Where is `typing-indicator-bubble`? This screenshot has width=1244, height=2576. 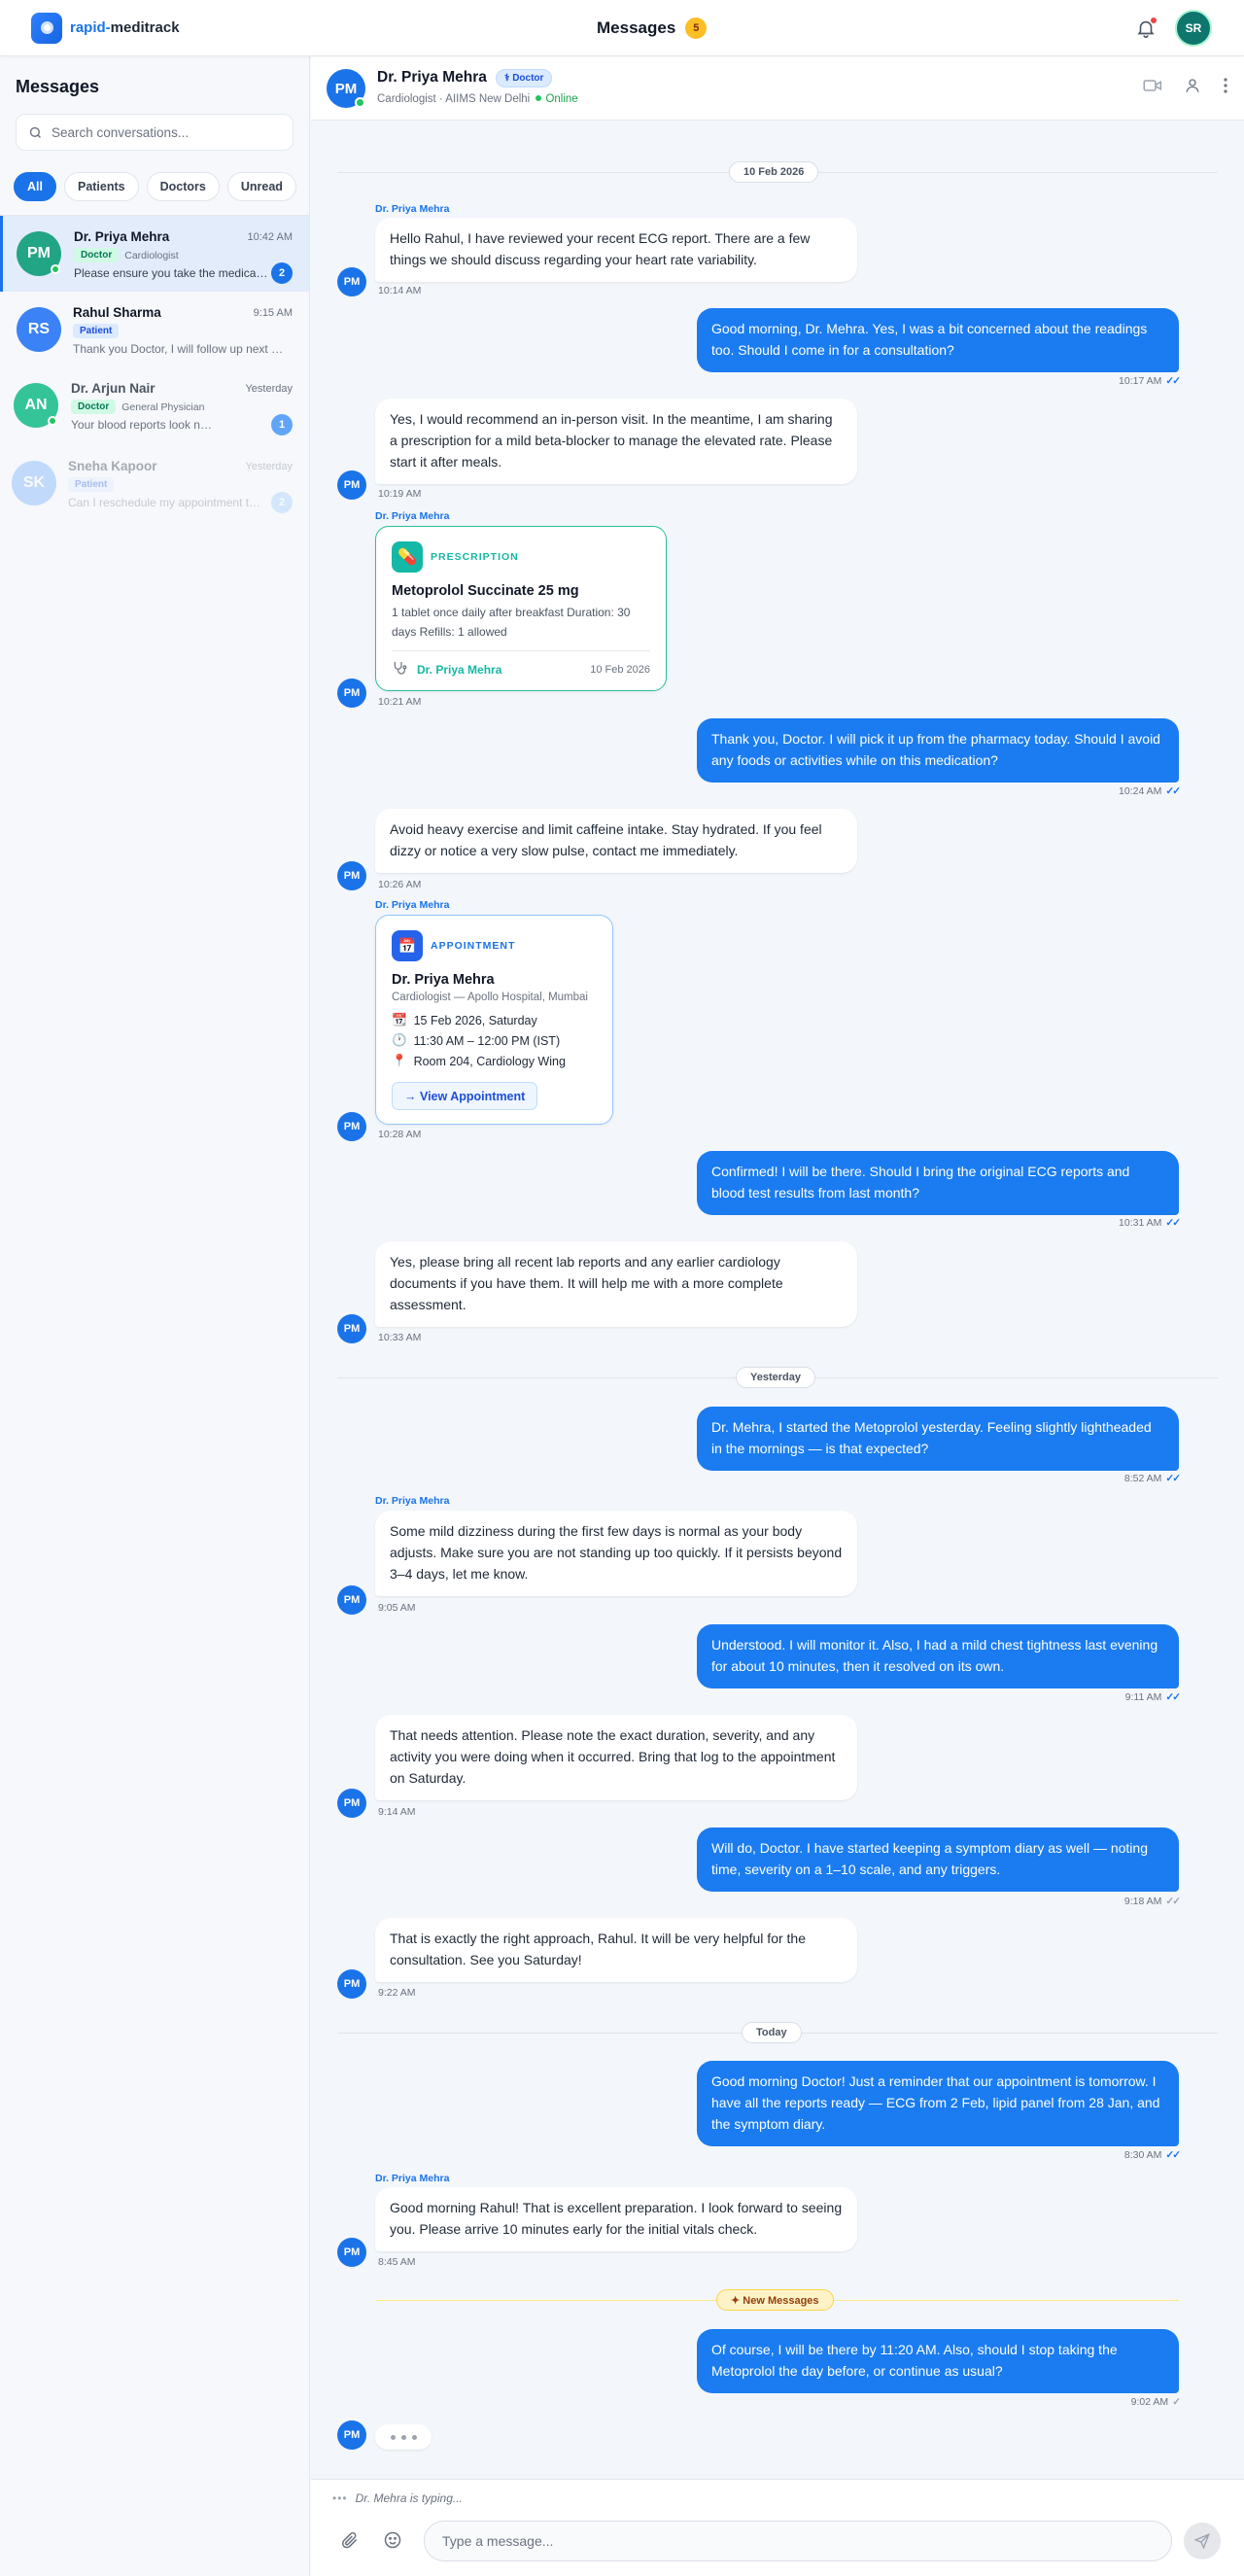 typing-indicator-bubble is located at coordinates (403, 2437).